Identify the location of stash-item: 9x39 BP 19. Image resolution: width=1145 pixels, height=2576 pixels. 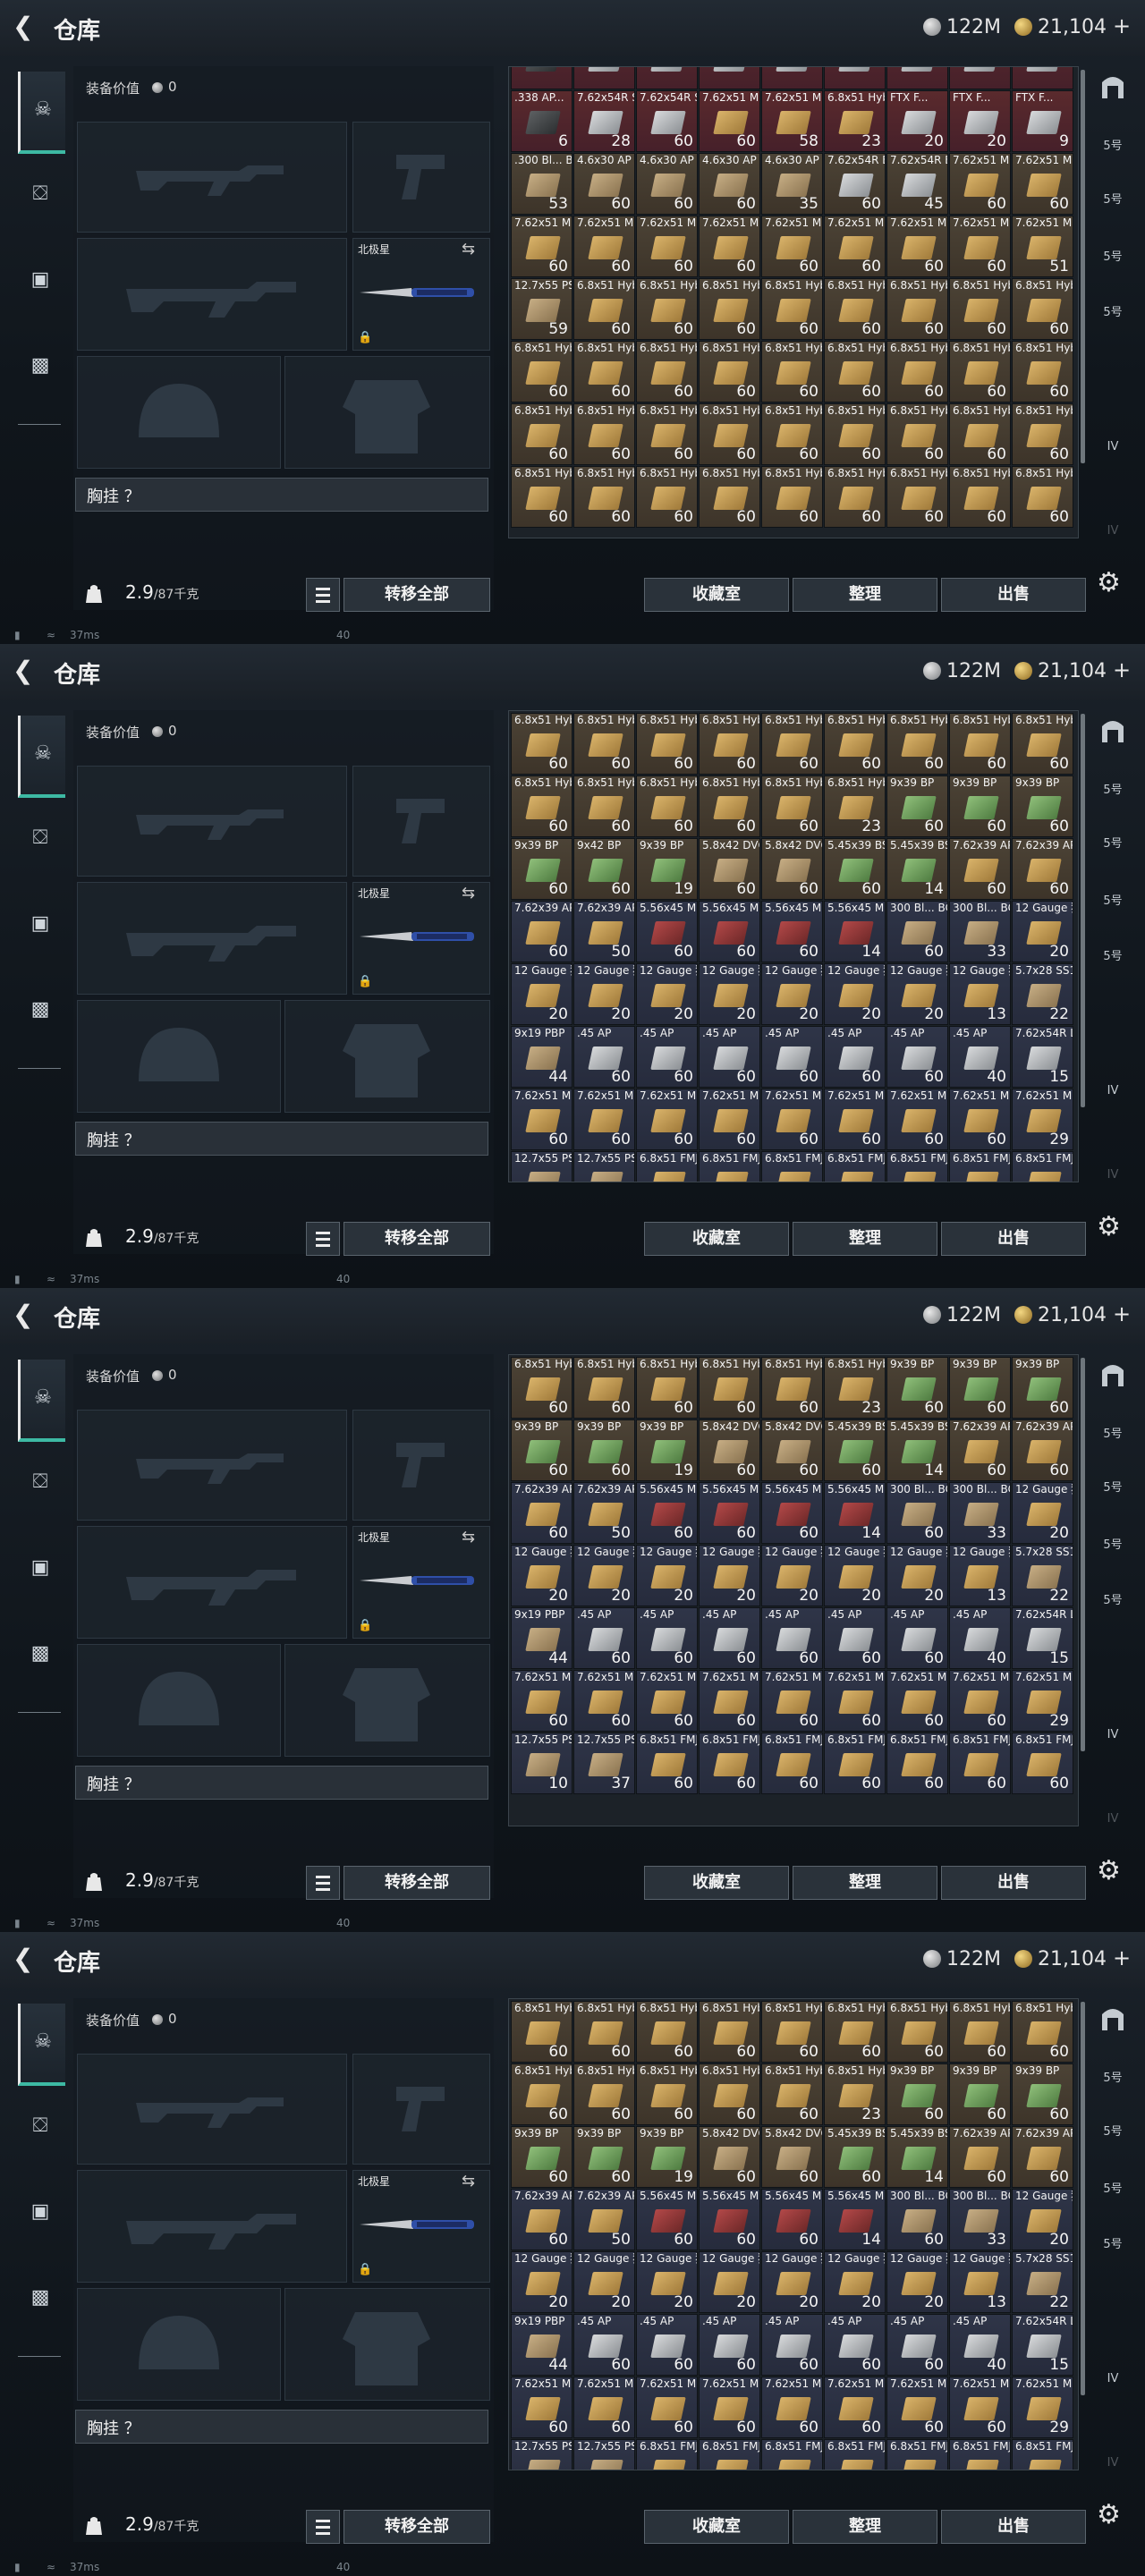
(667, 1450).